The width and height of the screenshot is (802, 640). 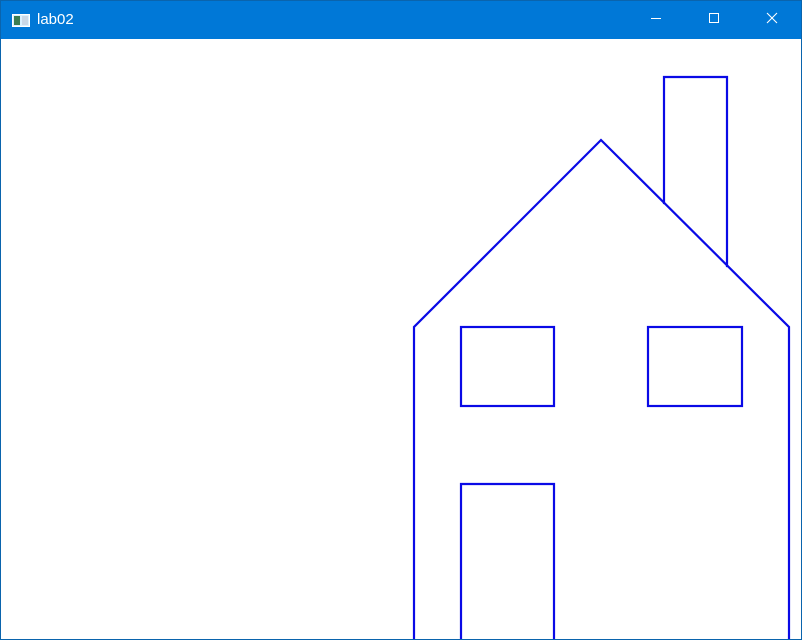 I want to click on minimize-button, so click(x=656, y=20).